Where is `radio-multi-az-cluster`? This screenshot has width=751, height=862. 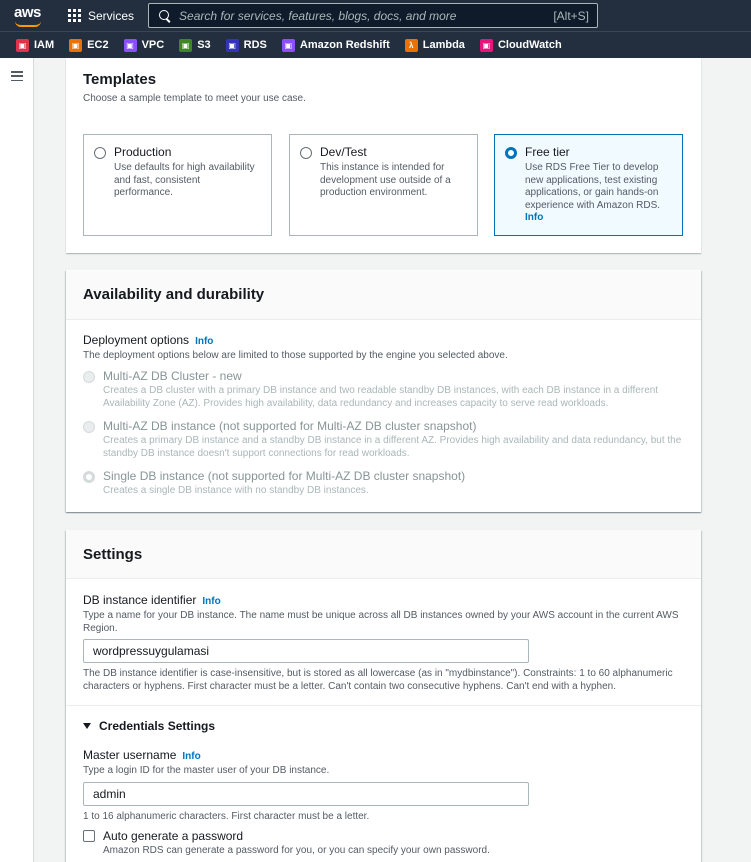
radio-multi-az-cluster is located at coordinates (89, 377).